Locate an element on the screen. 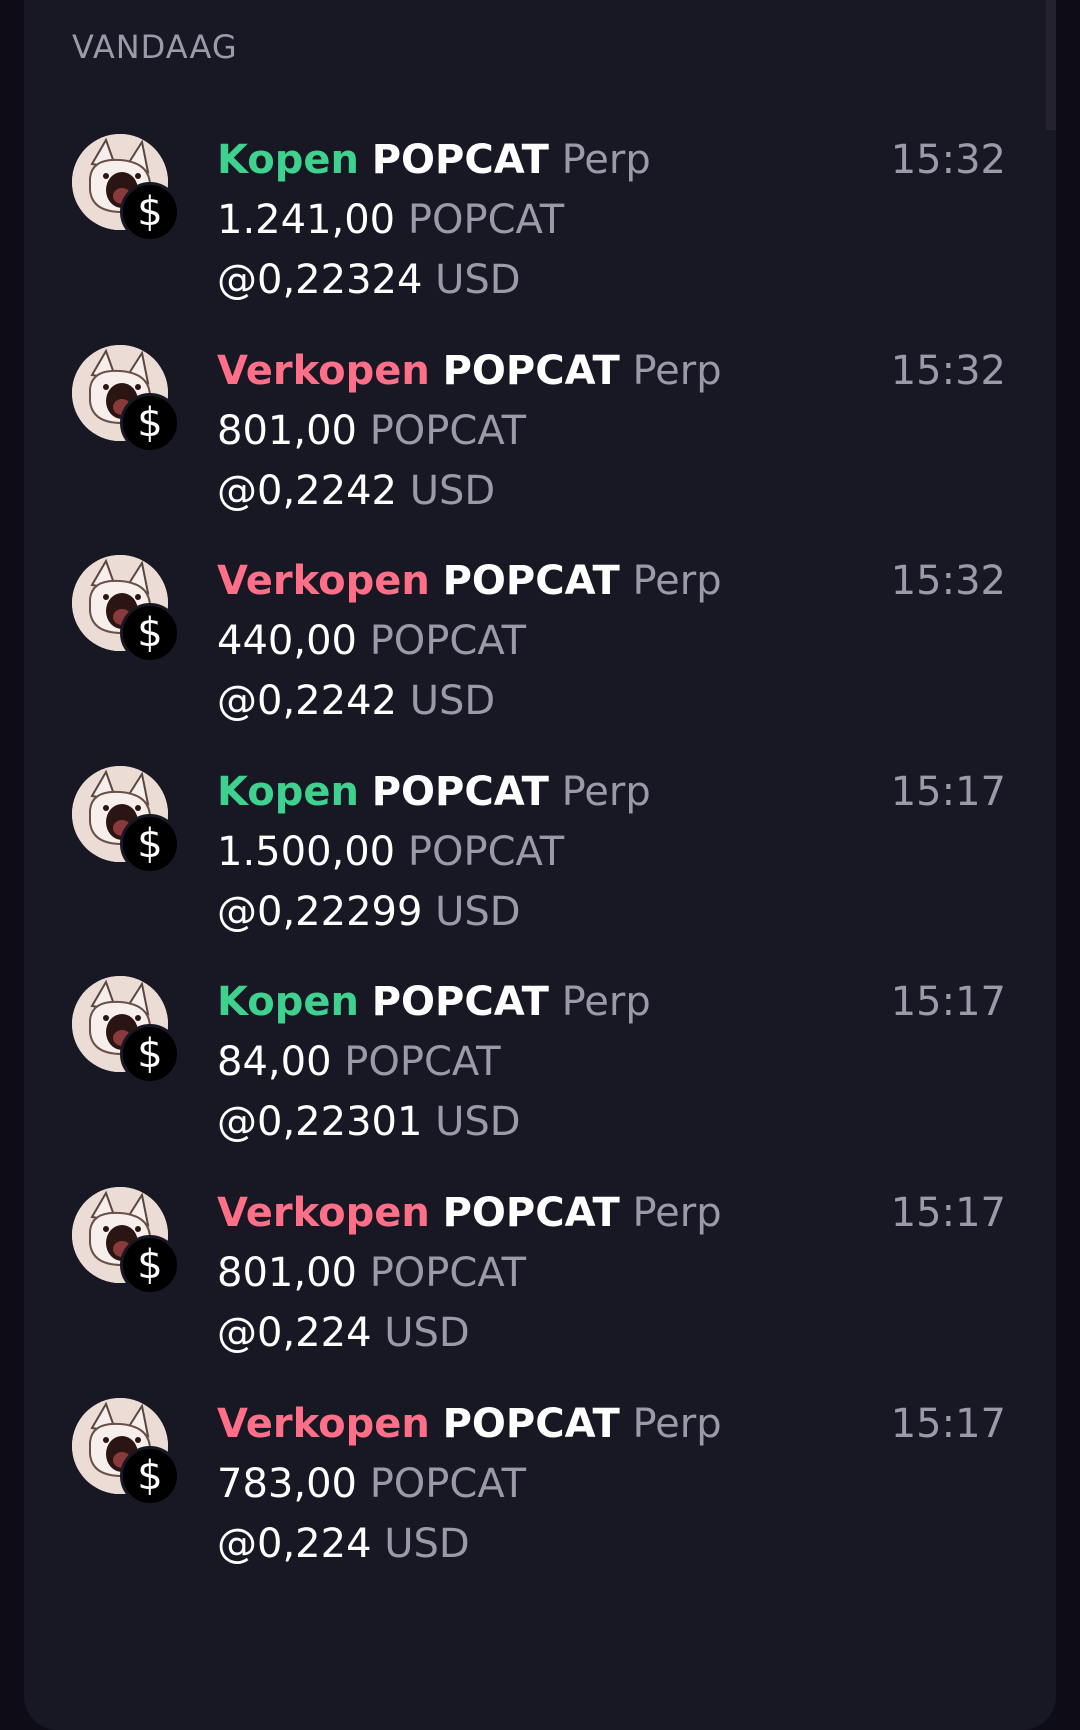 This screenshot has height=1730, width=1080. trade-amount-line: 783,00 POPCAT is located at coordinates (371, 1484).